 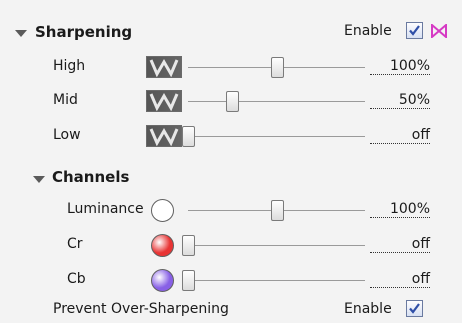 I want to click on sharpening-enable-checkbox, so click(x=414, y=30).